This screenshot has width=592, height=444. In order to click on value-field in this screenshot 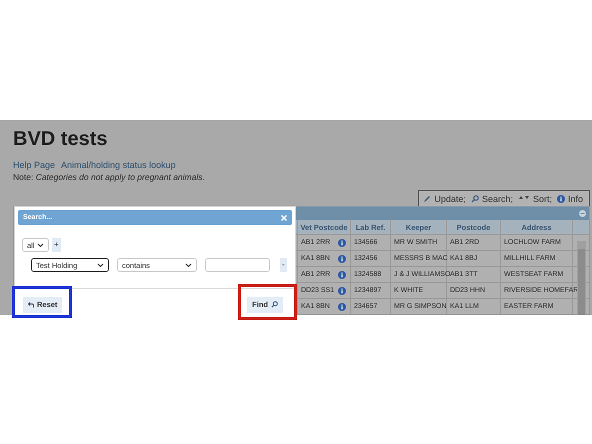, I will do `click(237, 265)`.